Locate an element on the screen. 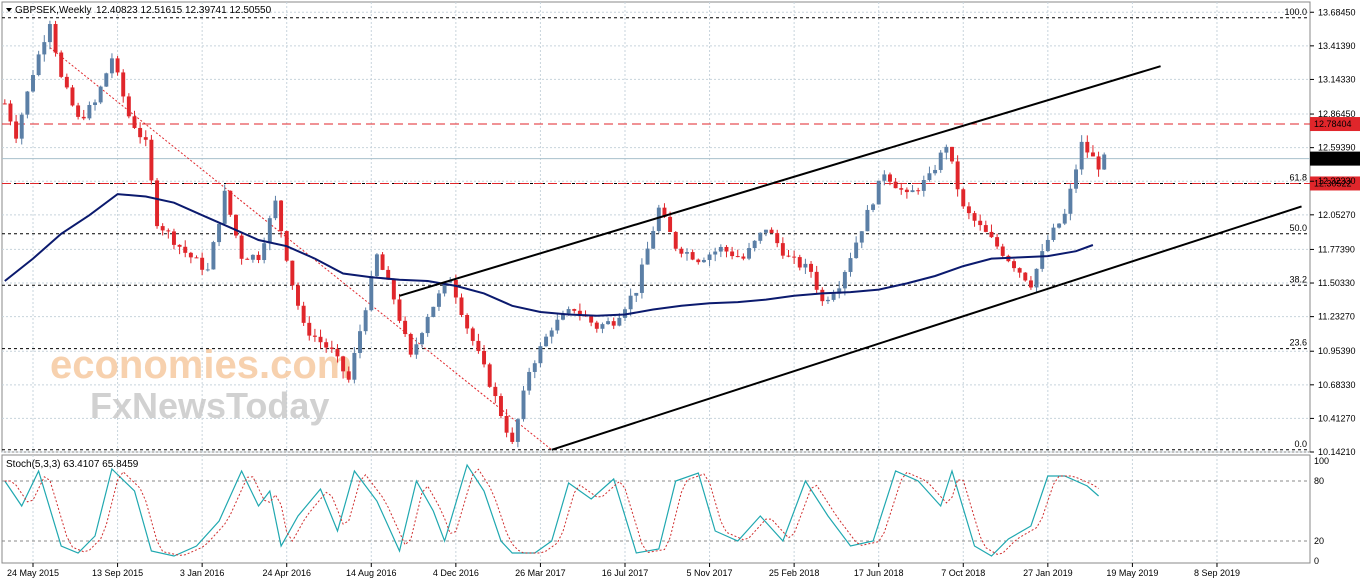 This screenshot has height=584, width=1362. x-tick-label: 3 Jan 2016 is located at coordinates (202, 573).